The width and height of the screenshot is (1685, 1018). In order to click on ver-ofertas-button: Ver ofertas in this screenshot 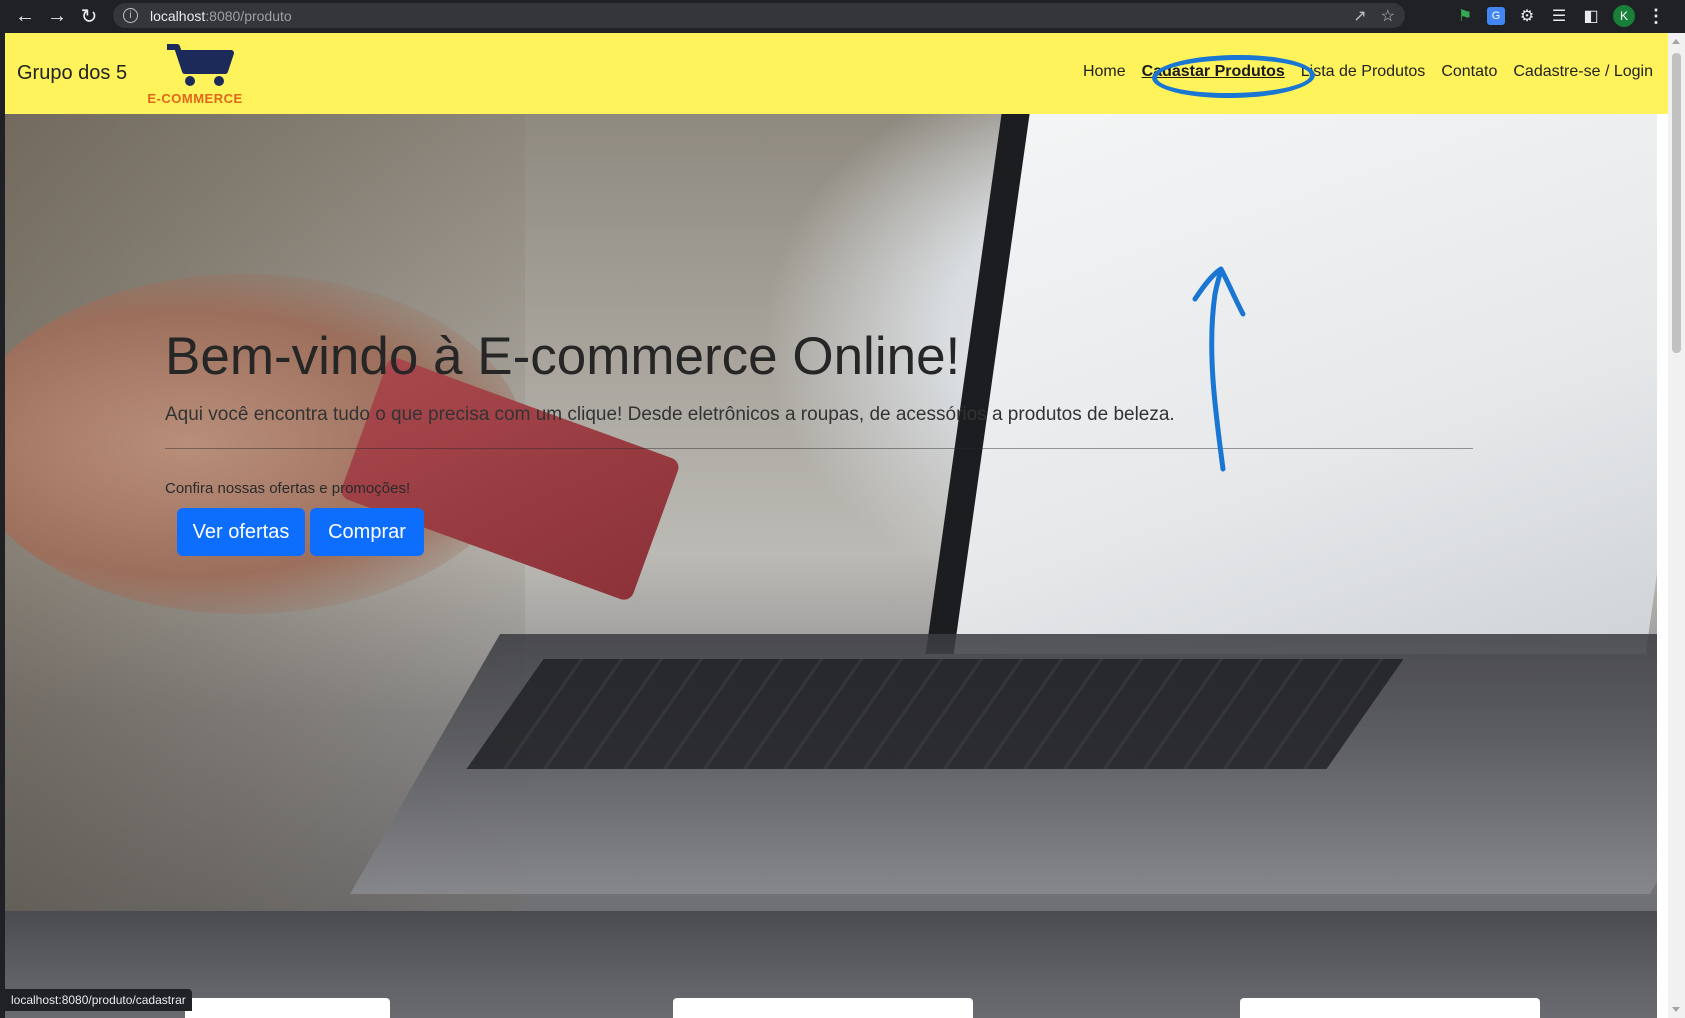, I will do `click(241, 532)`.